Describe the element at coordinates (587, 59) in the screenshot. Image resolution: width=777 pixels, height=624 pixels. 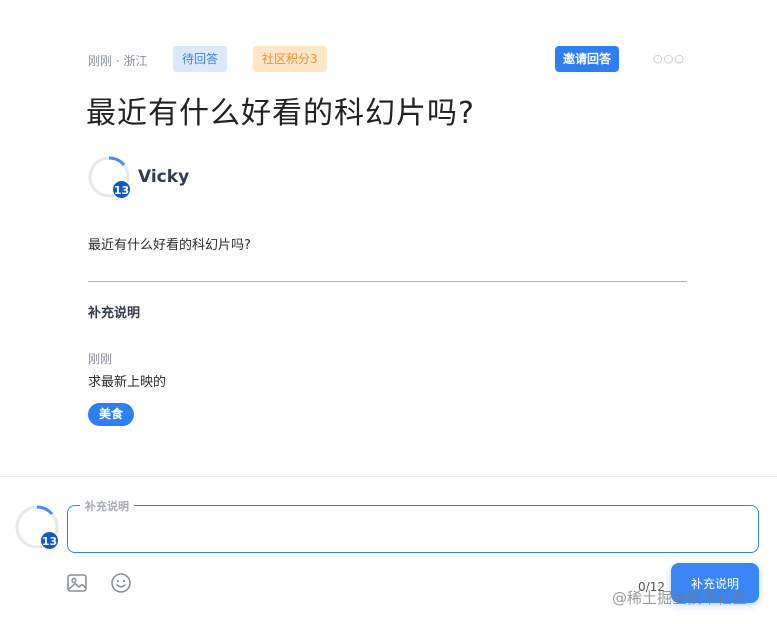
I see `invite-answer-button: 邀请回答` at that location.